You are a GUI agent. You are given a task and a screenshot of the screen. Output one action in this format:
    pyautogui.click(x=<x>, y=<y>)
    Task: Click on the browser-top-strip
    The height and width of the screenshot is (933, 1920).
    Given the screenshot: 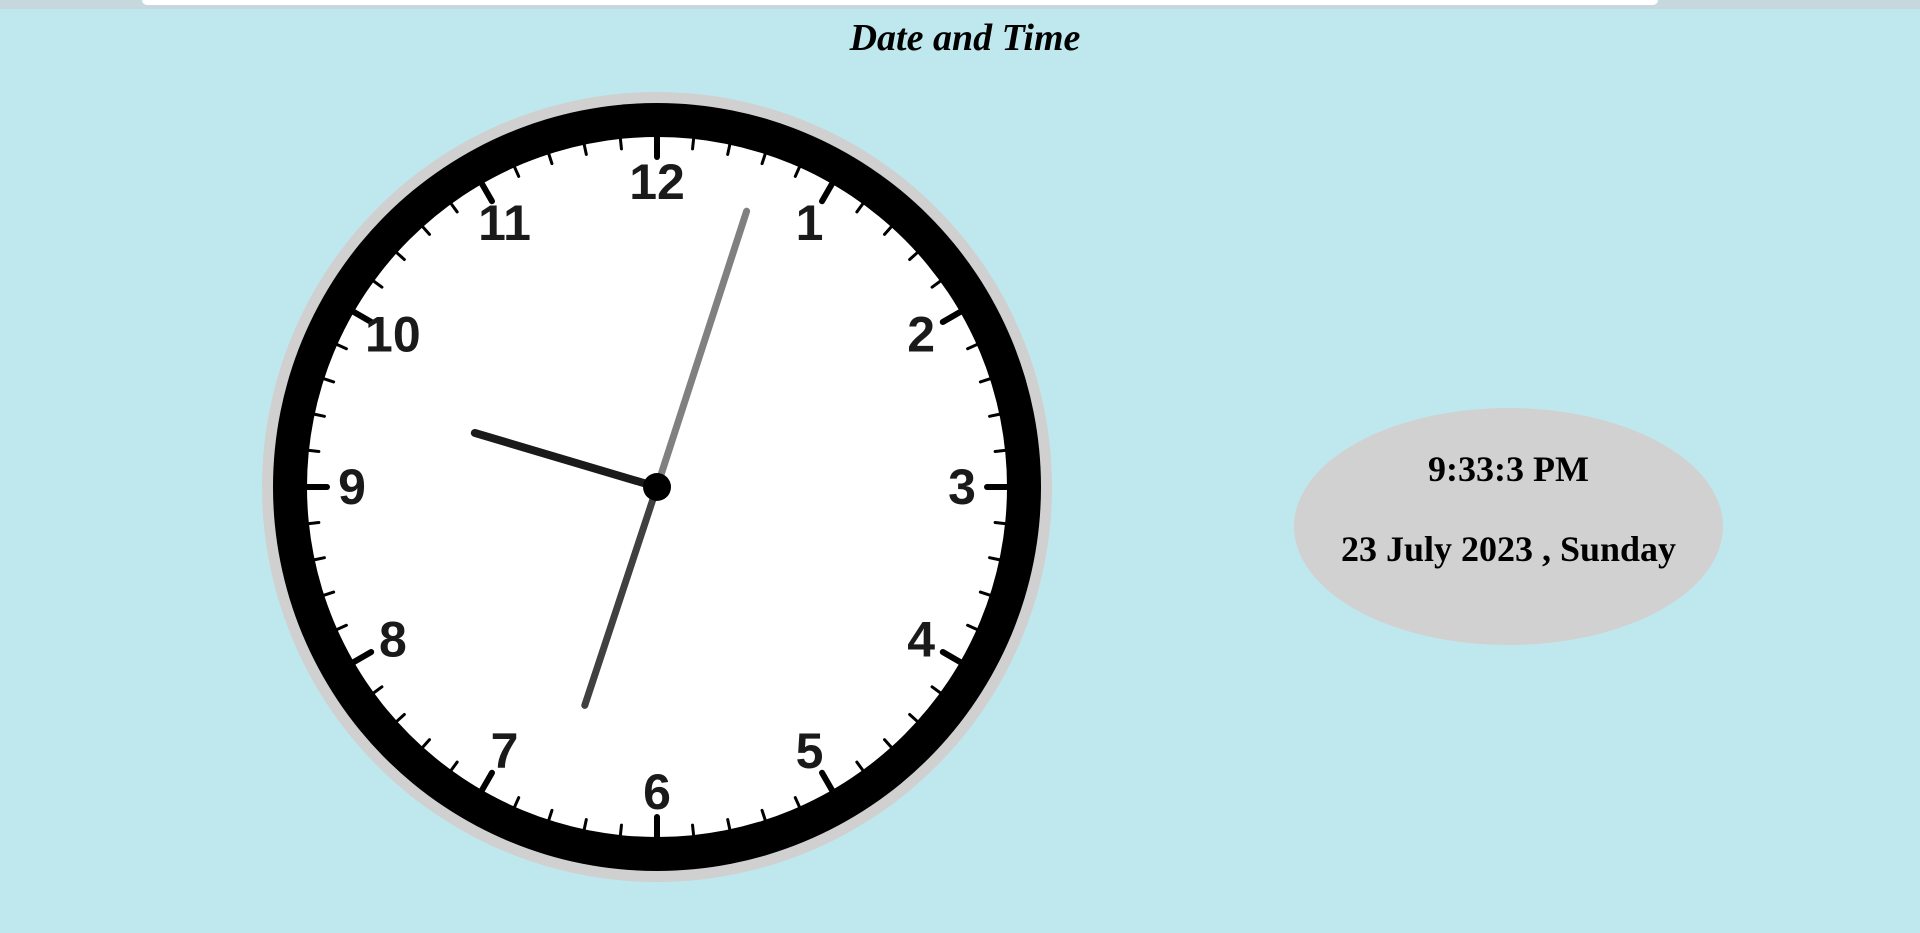 What is the action you would take?
    pyautogui.click(x=960, y=4)
    